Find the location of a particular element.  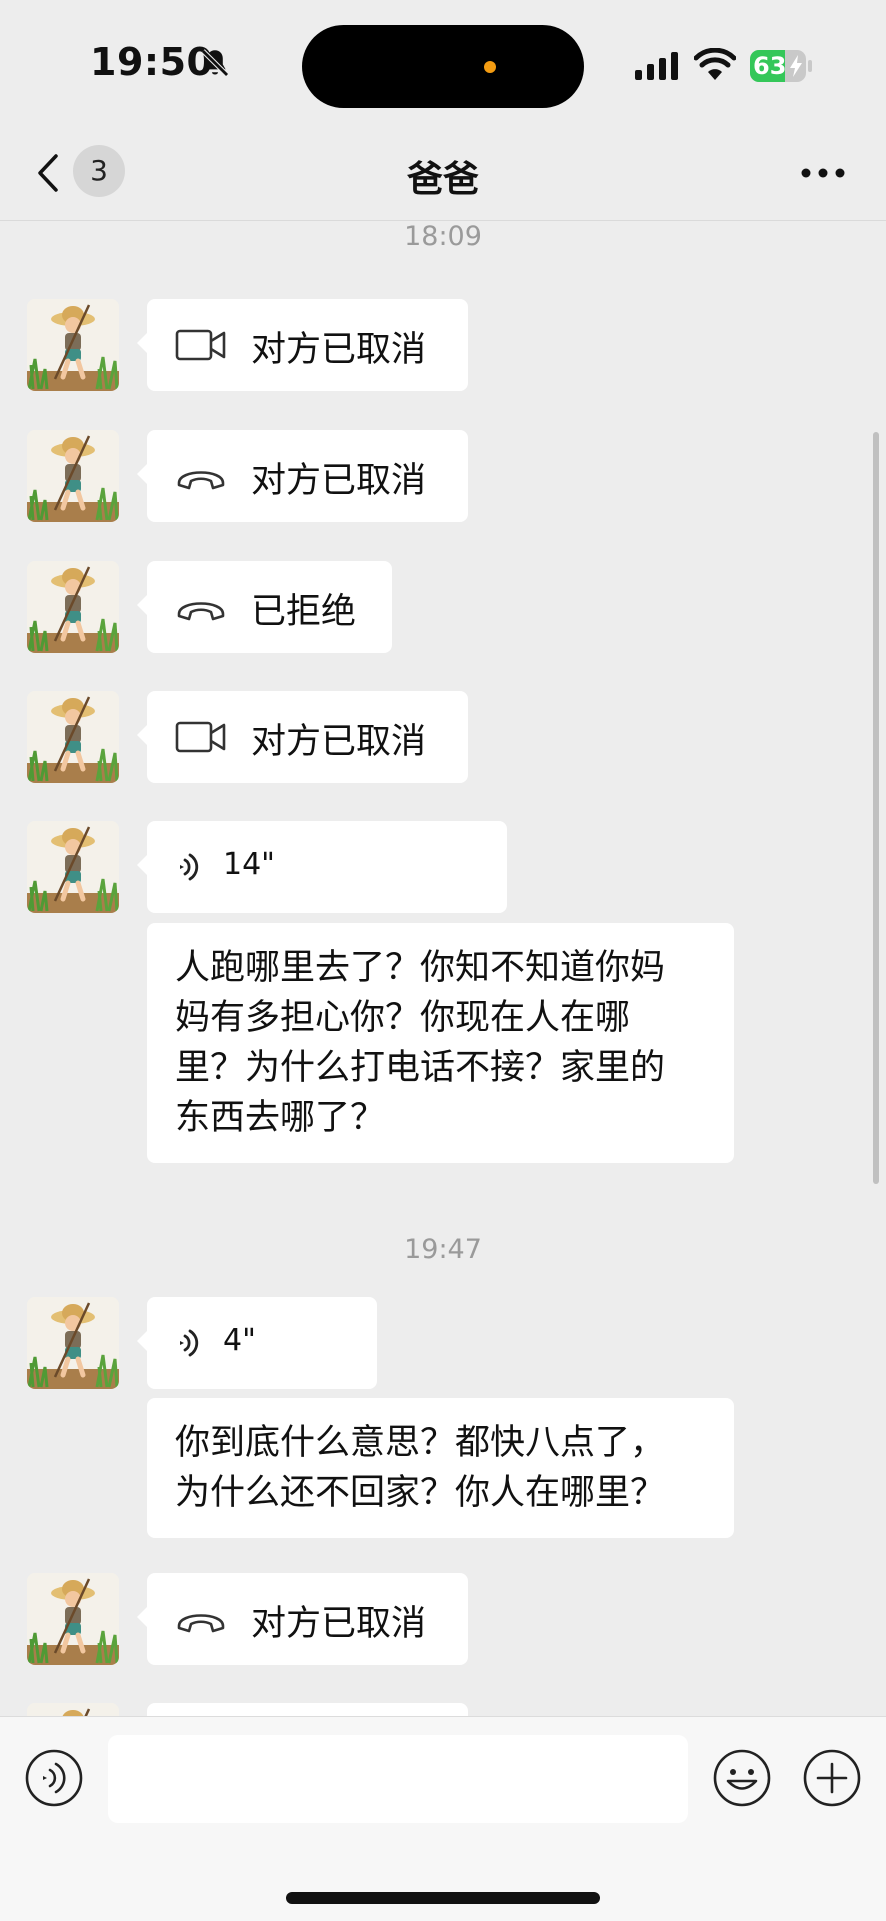

status-time: 19:50 is located at coordinates (152, 62).